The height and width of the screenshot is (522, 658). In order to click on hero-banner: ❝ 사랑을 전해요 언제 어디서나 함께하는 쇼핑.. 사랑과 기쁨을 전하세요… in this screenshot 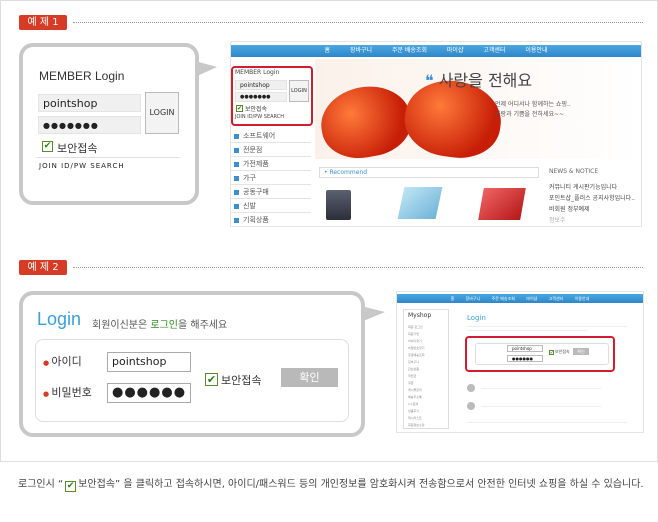, I will do `click(478, 109)`.